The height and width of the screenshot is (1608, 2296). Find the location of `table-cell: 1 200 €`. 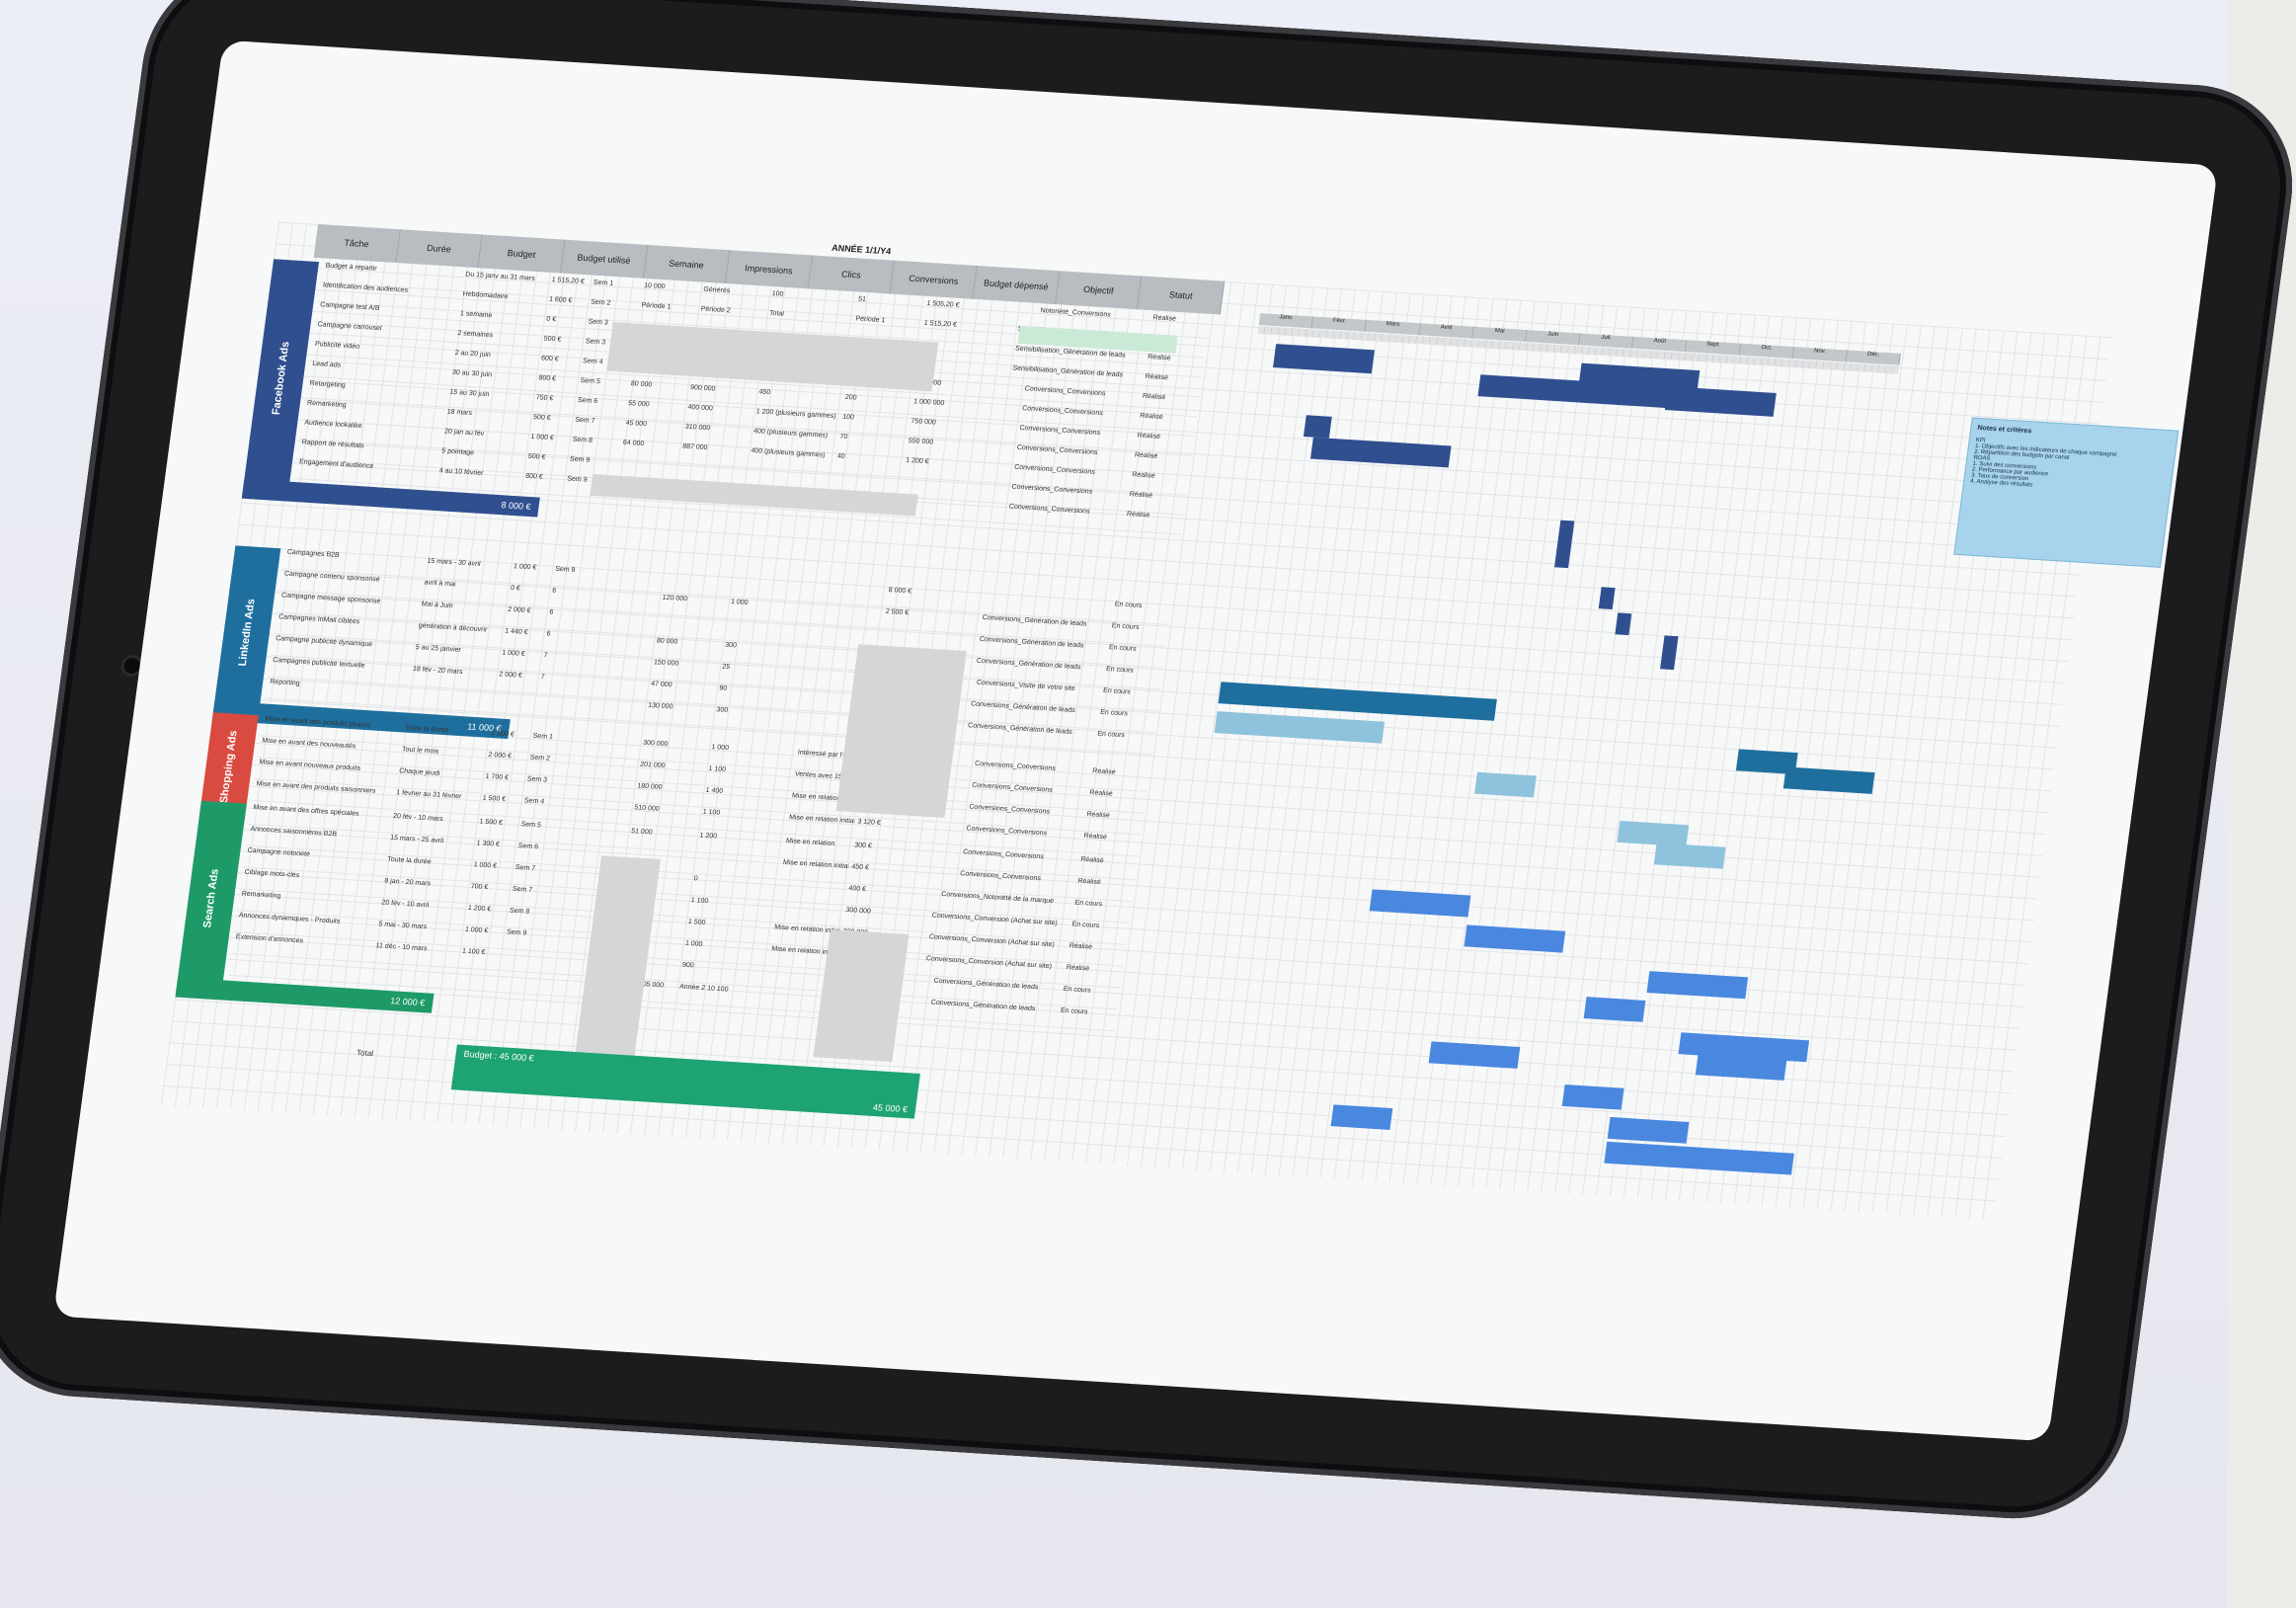

table-cell: 1 200 € is located at coordinates (486, 916).